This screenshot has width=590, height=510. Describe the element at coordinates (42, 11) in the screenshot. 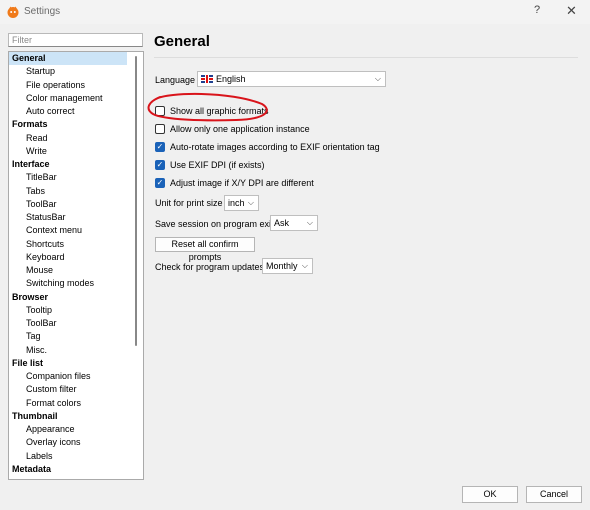

I see `window-title: Settings` at that location.